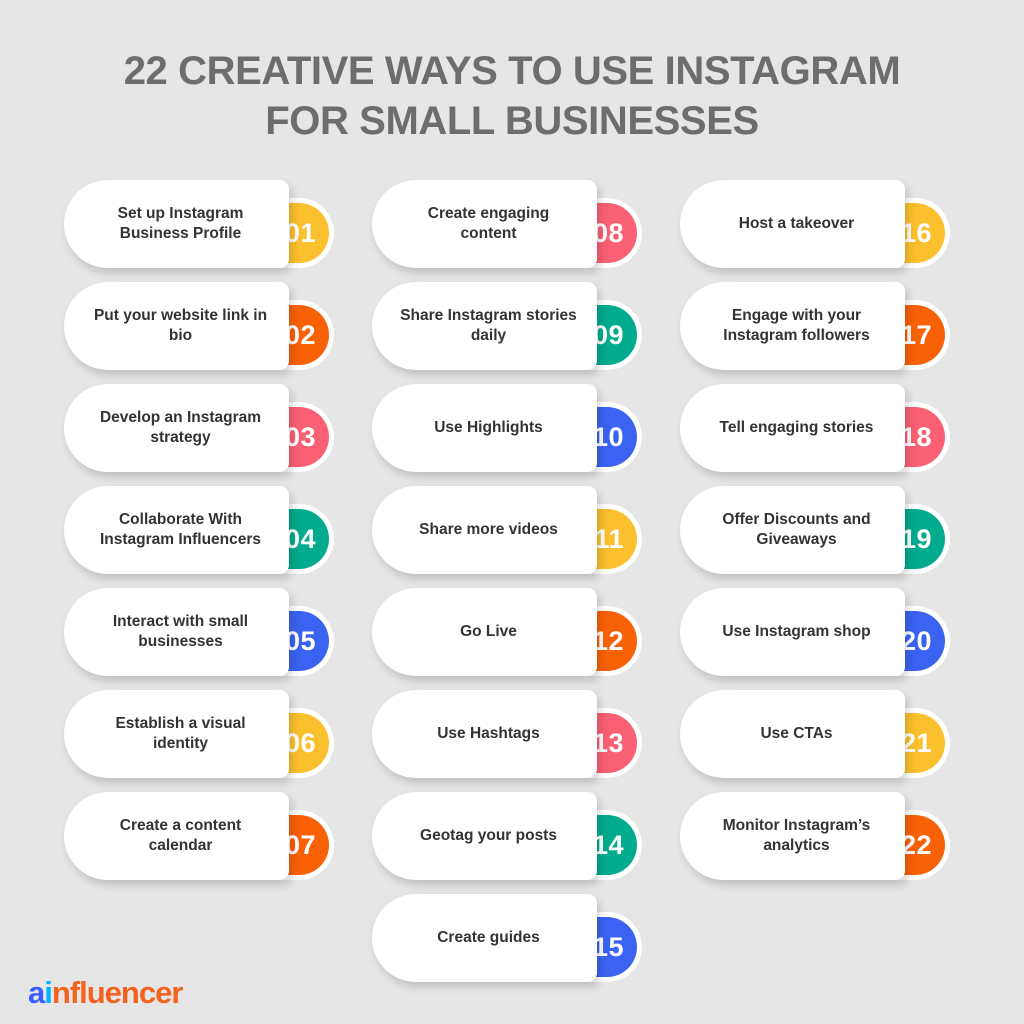 The image size is (1024, 1024). I want to click on list-item: 15 Create guides, so click(512, 938).